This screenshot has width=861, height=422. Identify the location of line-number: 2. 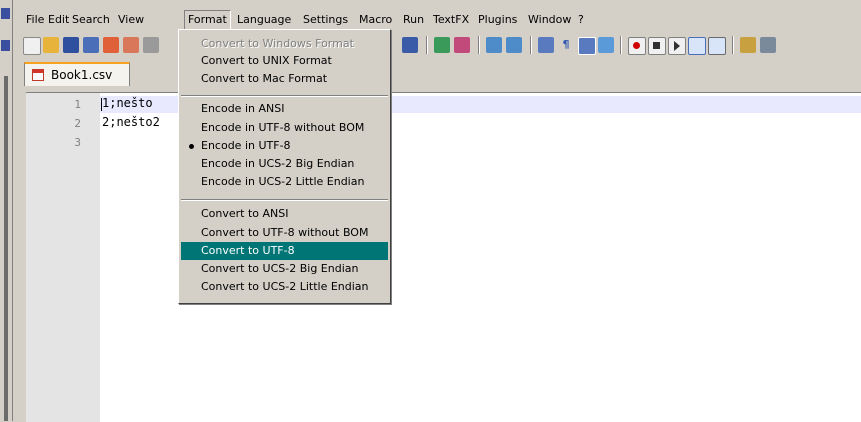
(77, 123).